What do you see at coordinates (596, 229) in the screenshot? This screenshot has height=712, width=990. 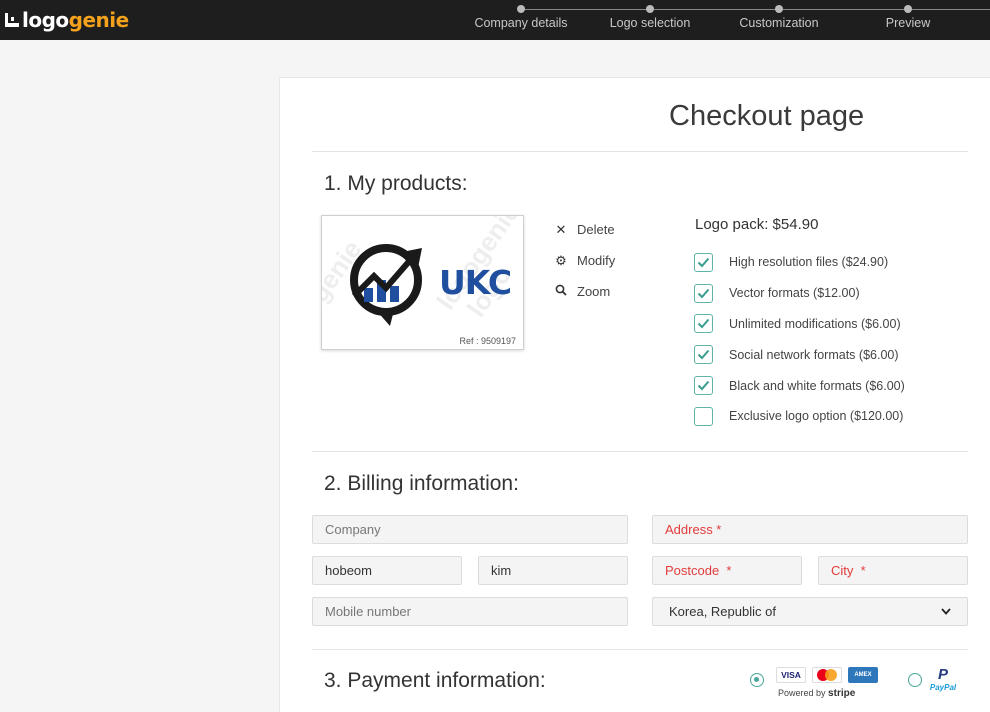 I see `delete-label: Delete` at bounding box center [596, 229].